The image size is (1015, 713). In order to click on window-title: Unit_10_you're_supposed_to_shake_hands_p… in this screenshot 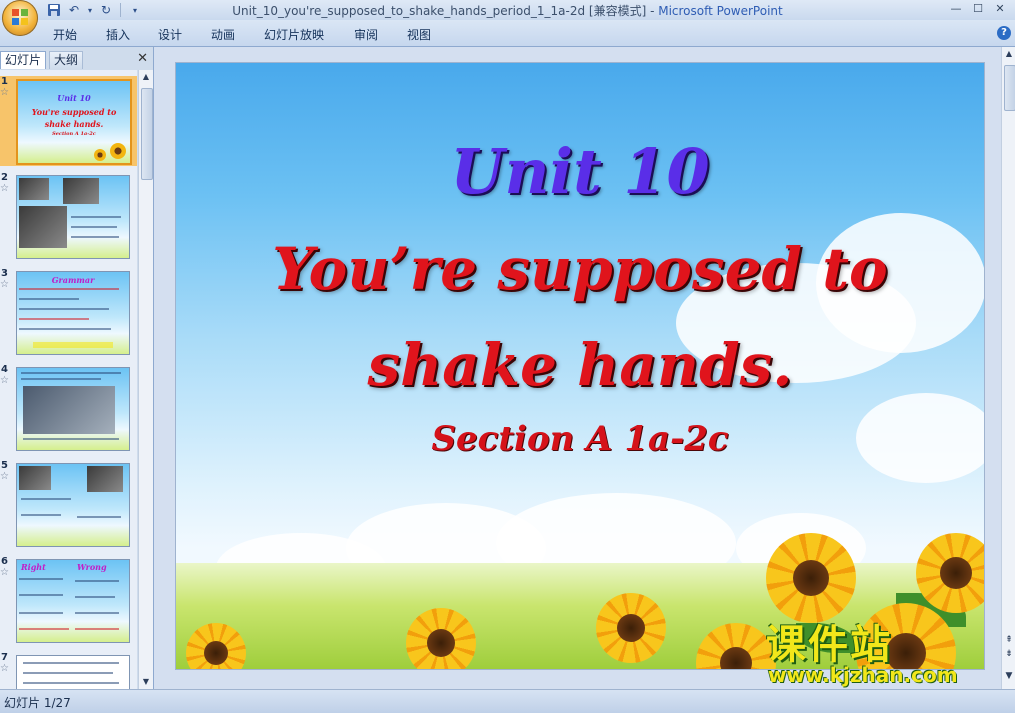, I will do `click(507, 10)`.